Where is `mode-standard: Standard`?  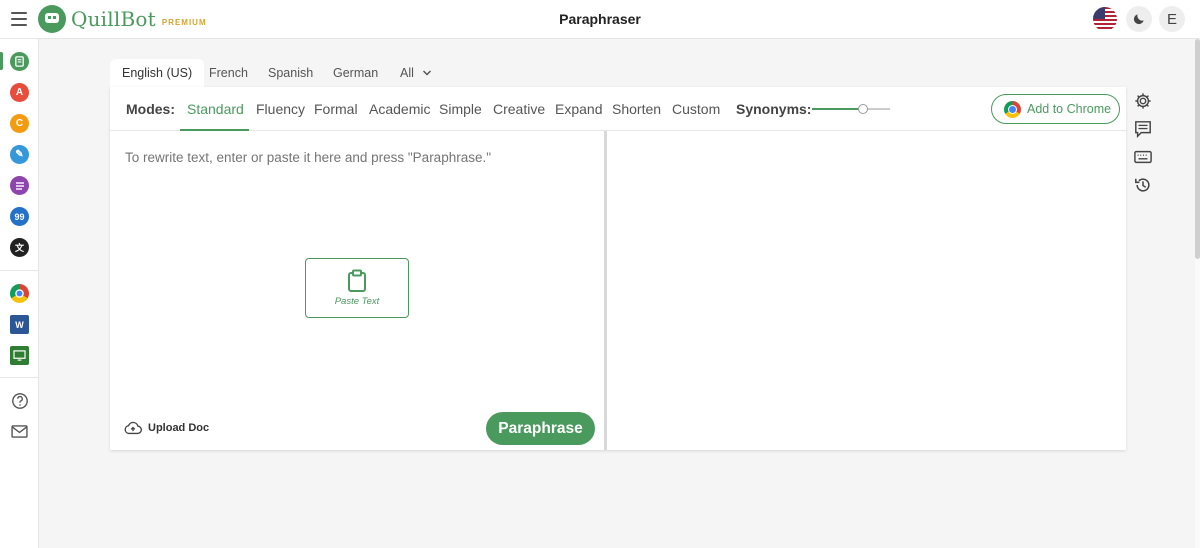 mode-standard: Standard is located at coordinates (215, 109).